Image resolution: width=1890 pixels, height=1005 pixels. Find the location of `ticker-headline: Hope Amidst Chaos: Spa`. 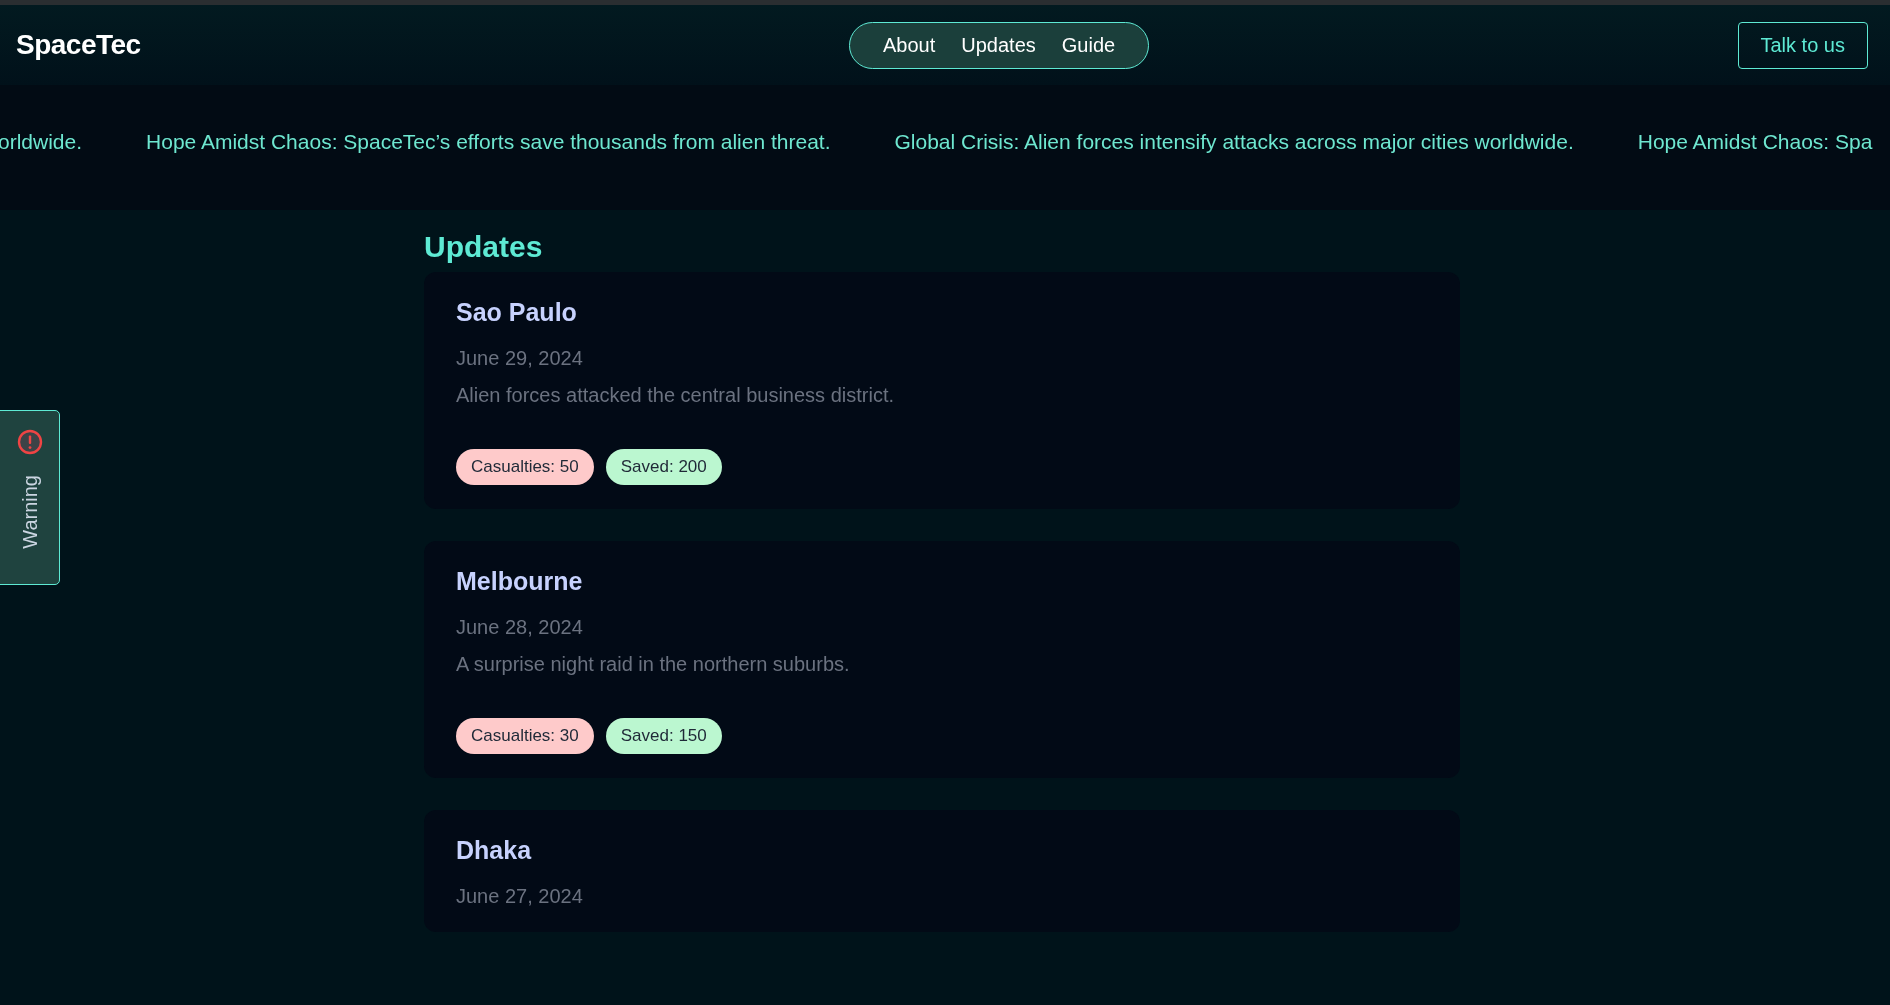

ticker-headline: Hope Amidst Chaos: Spa is located at coordinates (1755, 141).